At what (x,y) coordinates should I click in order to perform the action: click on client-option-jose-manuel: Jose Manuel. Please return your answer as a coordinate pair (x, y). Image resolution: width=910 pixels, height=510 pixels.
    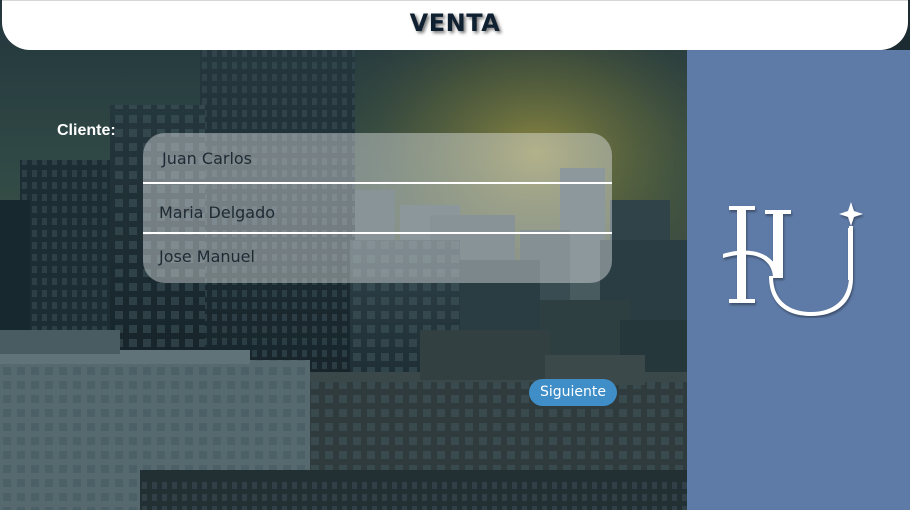
    Looking at the image, I should click on (377, 258).